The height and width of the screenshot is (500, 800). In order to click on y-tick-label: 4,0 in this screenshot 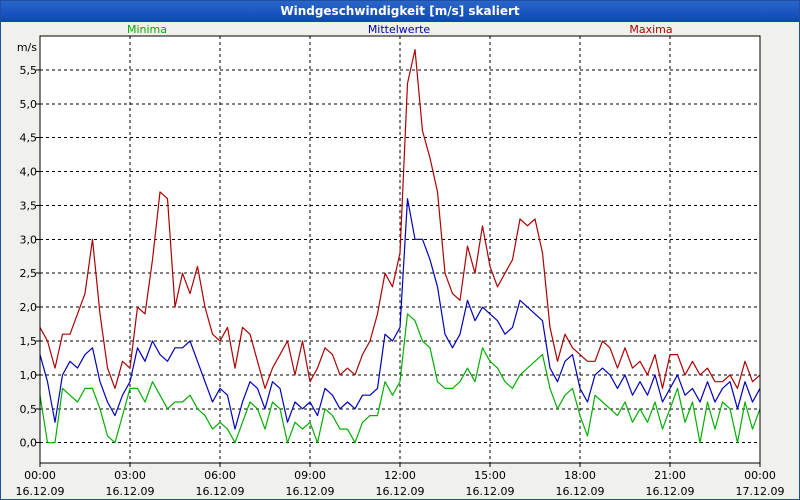, I will do `click(29, 172)`.